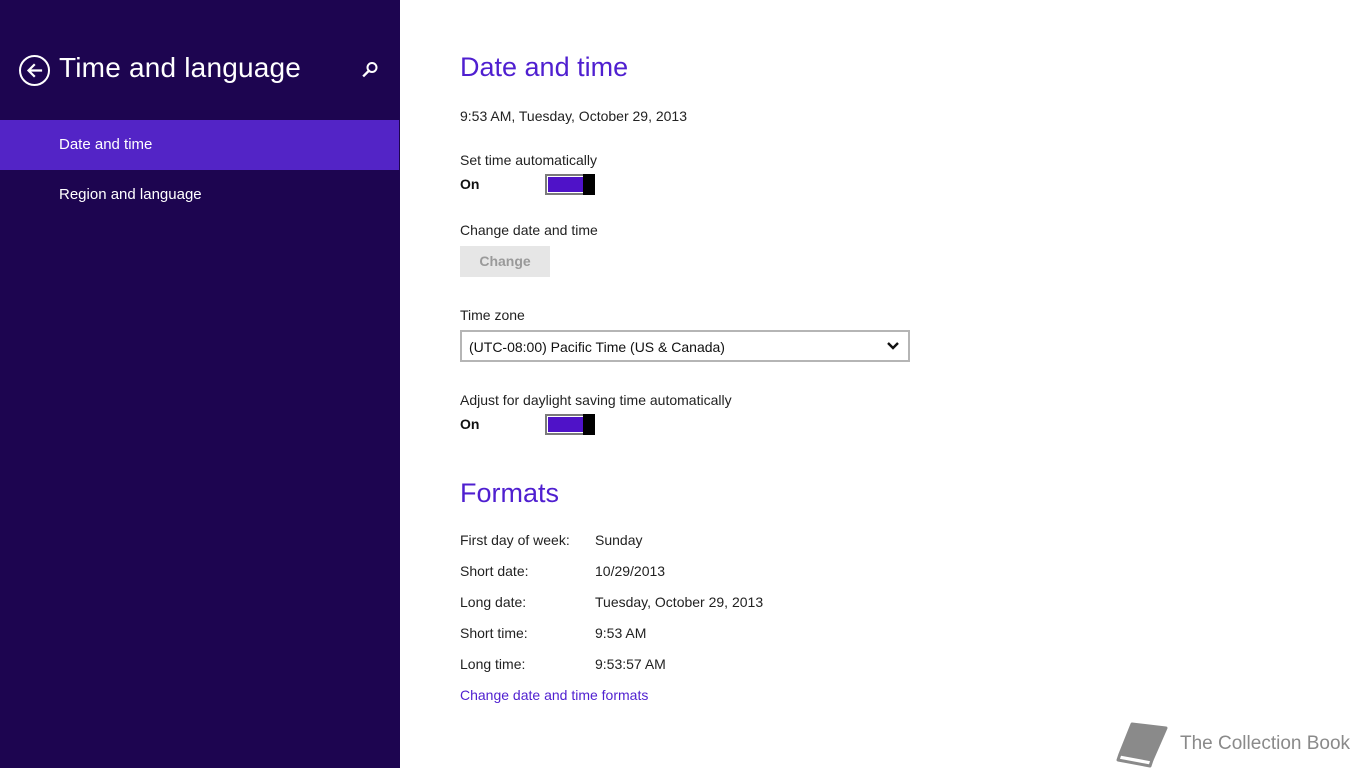 The image size is (1366, 768). I want to click on watermark-text: The Collection Book, so click(1265, 743).